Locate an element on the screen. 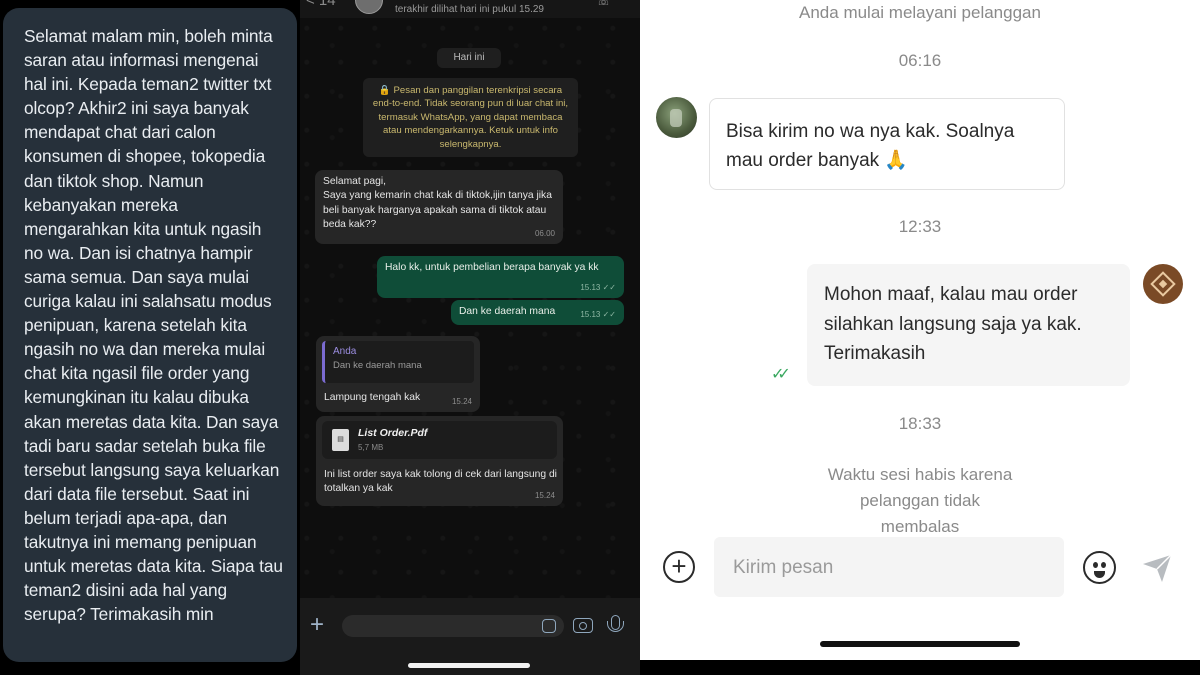 This screenshot has width=1200, height=675. whatsapp-input-bar: + is located at coordinates (470, 636).